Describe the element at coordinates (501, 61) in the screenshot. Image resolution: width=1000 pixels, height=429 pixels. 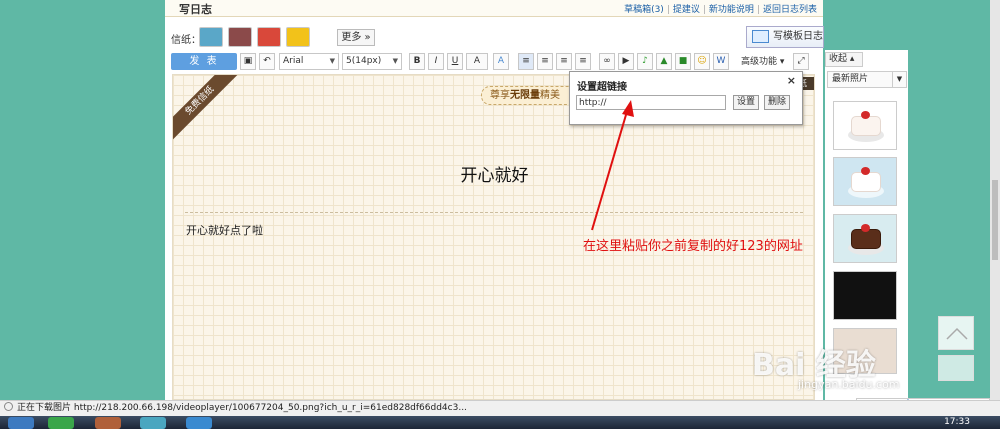
I see `highlight-icon: A` at that location.